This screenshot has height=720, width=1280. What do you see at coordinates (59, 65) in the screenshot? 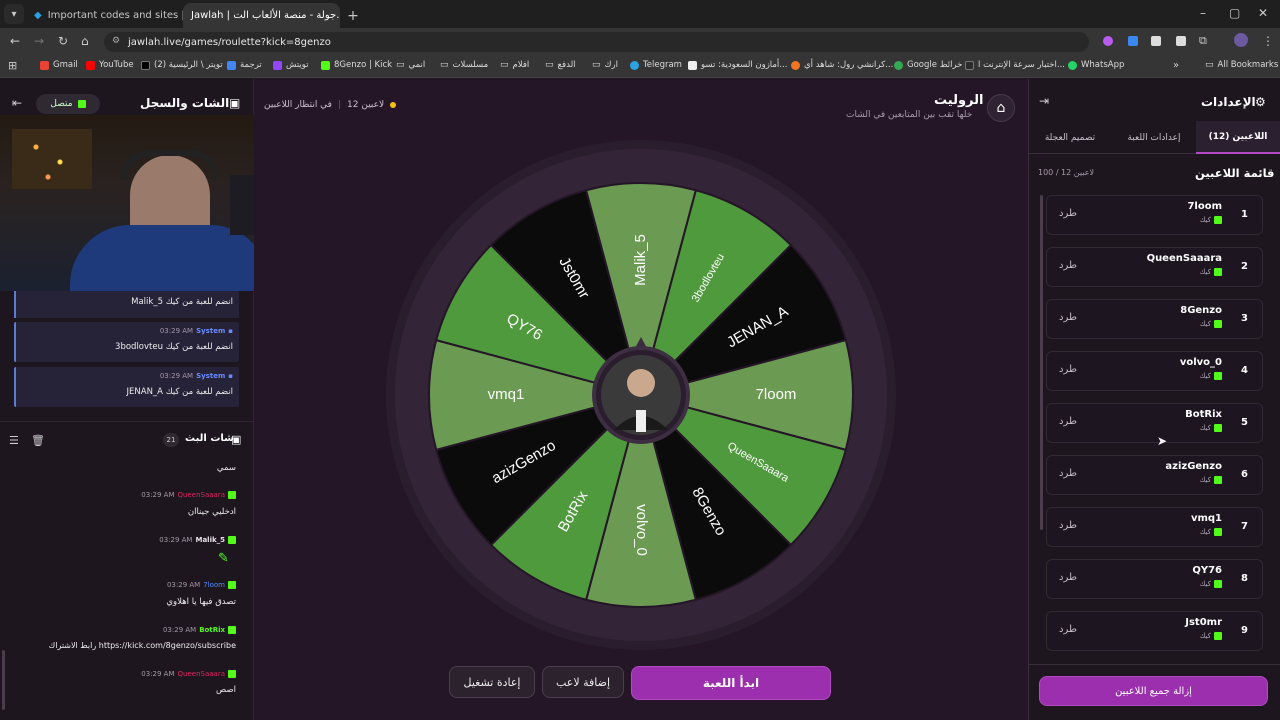
I see `bookmark-item: Gmail` at bounding box center [59, 65].